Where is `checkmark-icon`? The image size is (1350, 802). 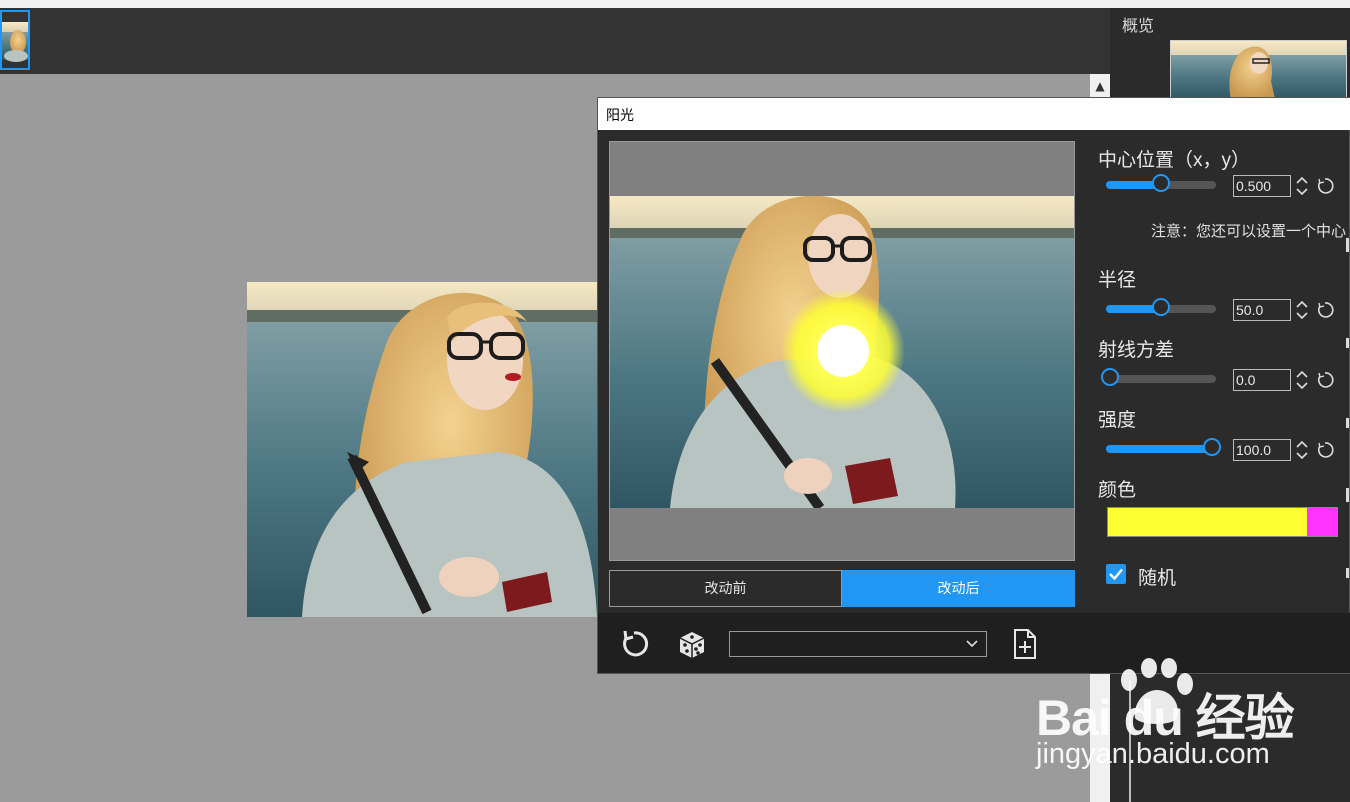 checkmark-icon is located at coordinates (1116, 574).